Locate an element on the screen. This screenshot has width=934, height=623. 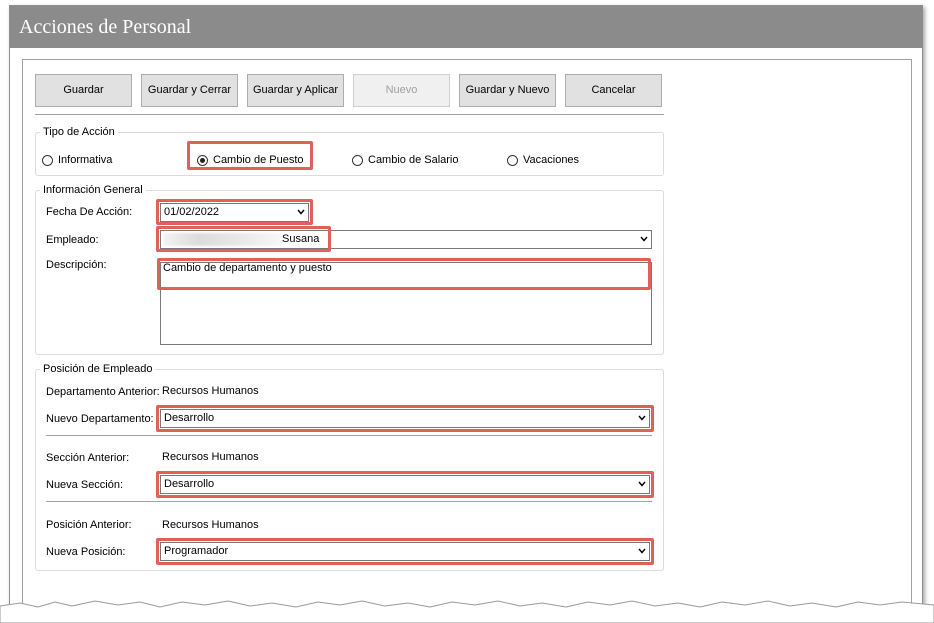
nueva-seccion-value: Desarrollo is located at coordinates (189, 484).